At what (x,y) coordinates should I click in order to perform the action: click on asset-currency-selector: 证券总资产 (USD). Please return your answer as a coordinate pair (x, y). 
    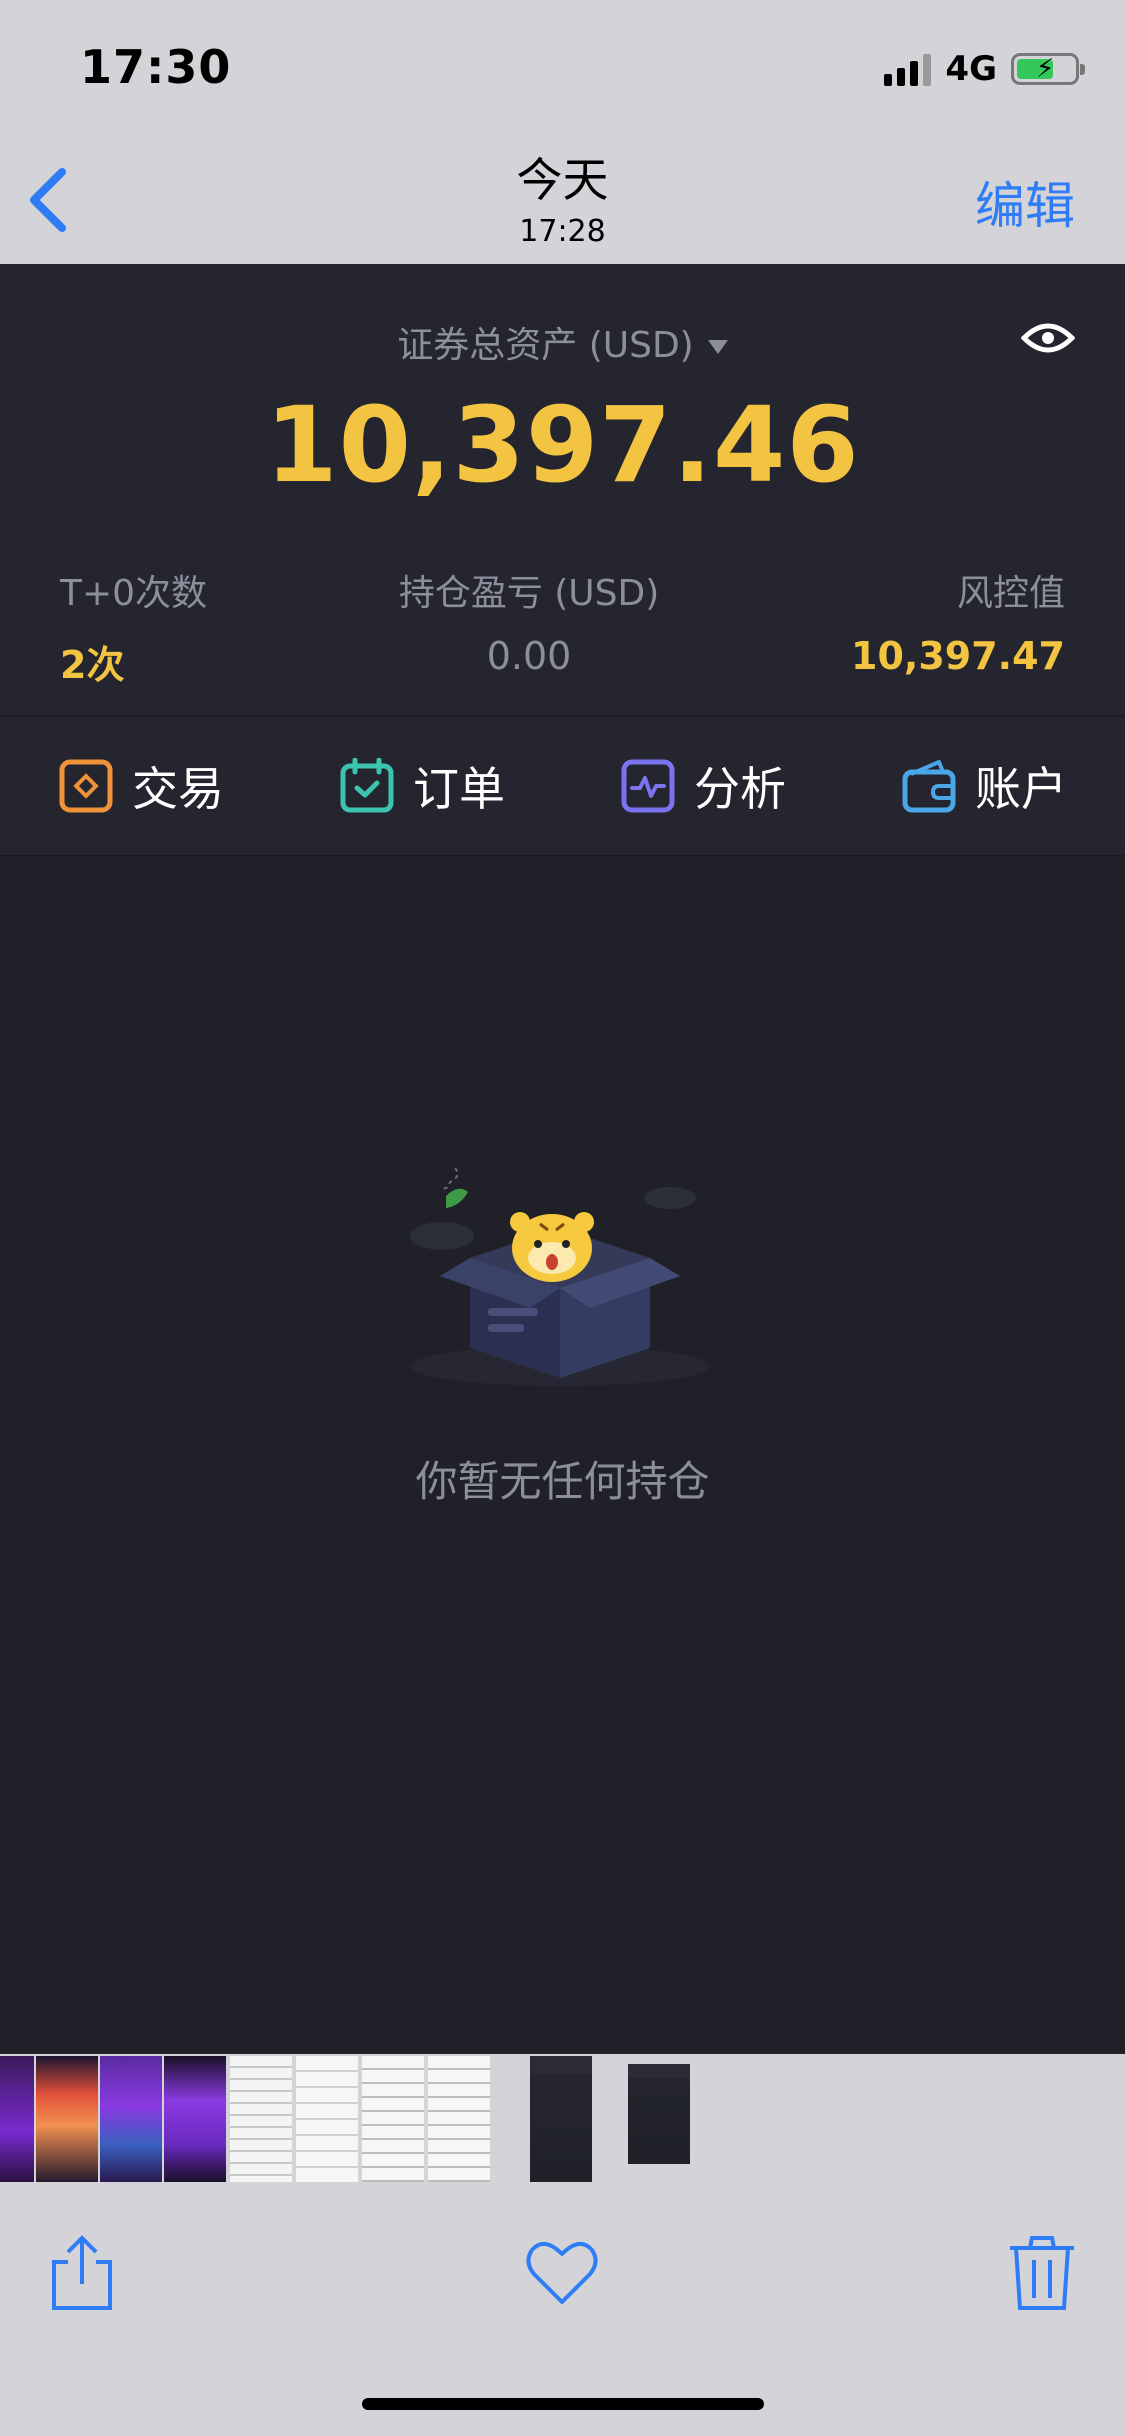
    Looking at the image, I should click on (562, 342).